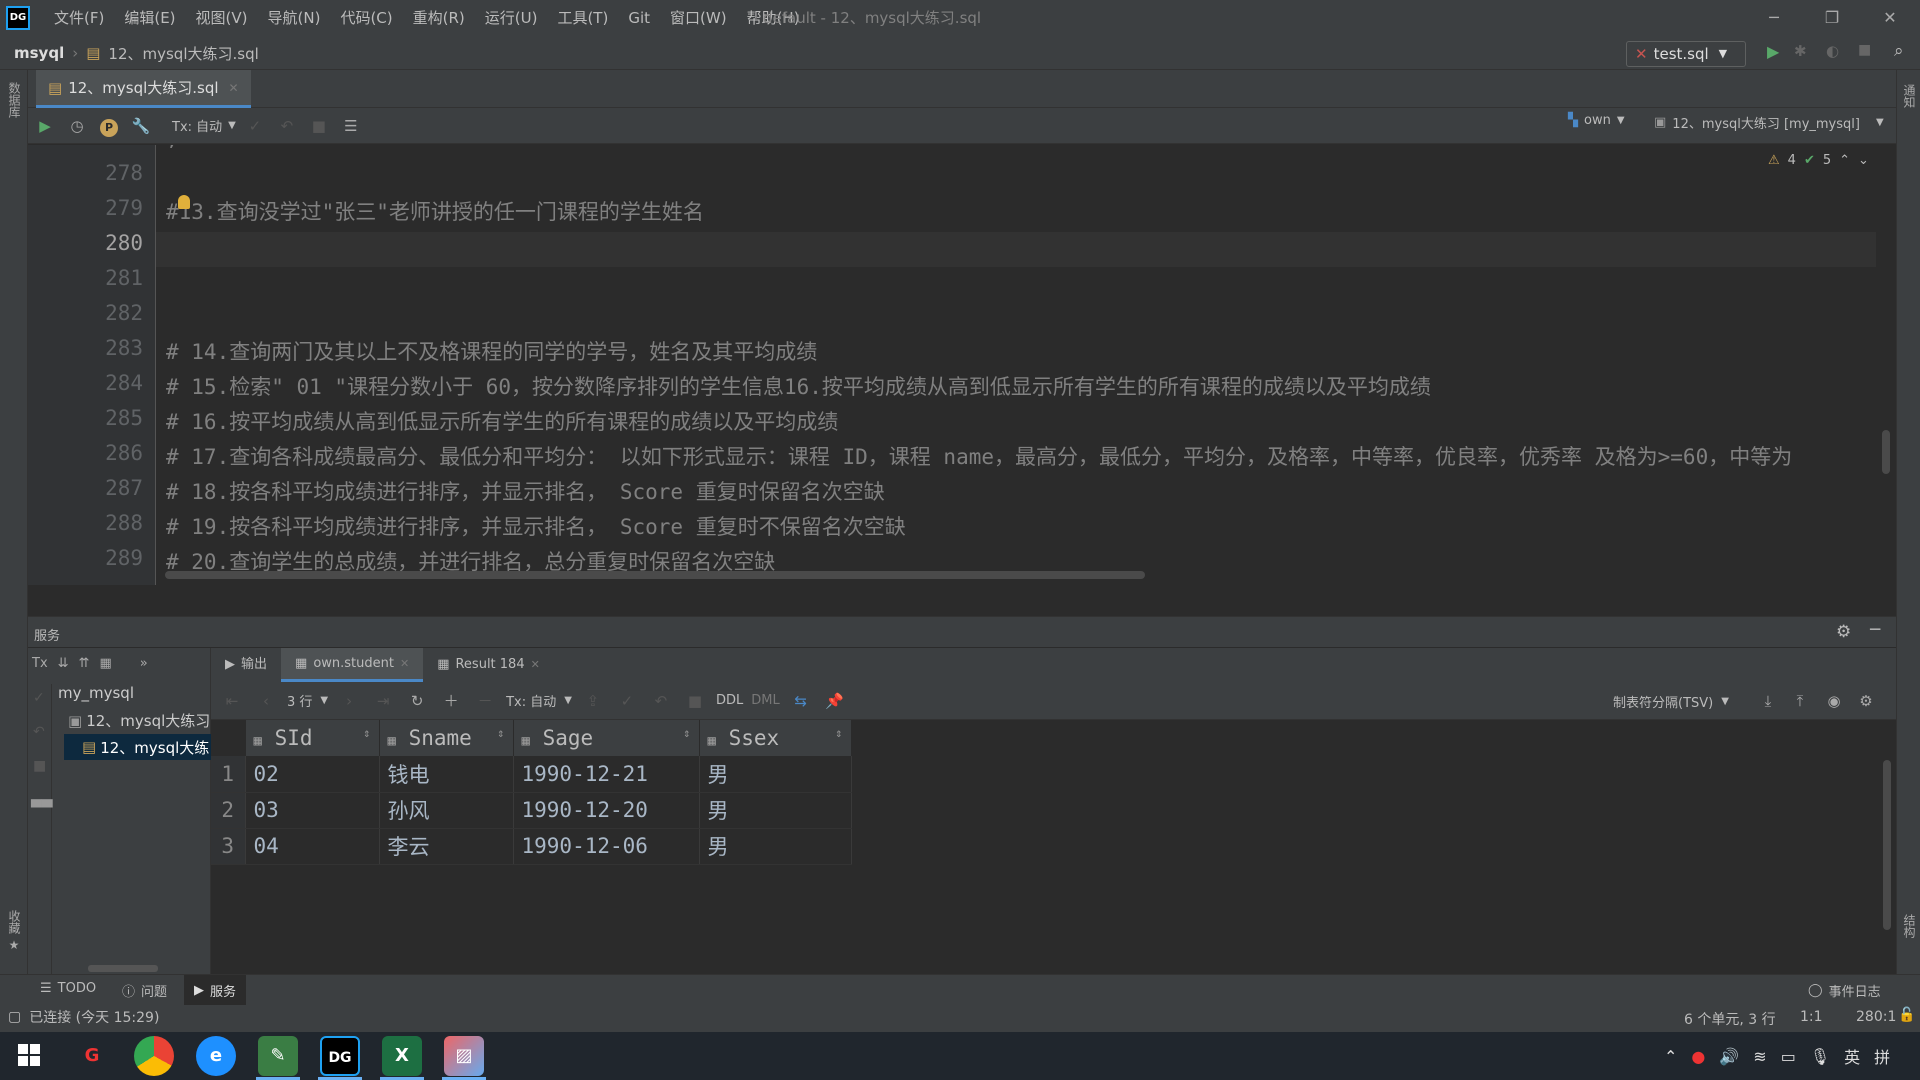  I want to click on submit-icon: ⇪, so click(593, 701).